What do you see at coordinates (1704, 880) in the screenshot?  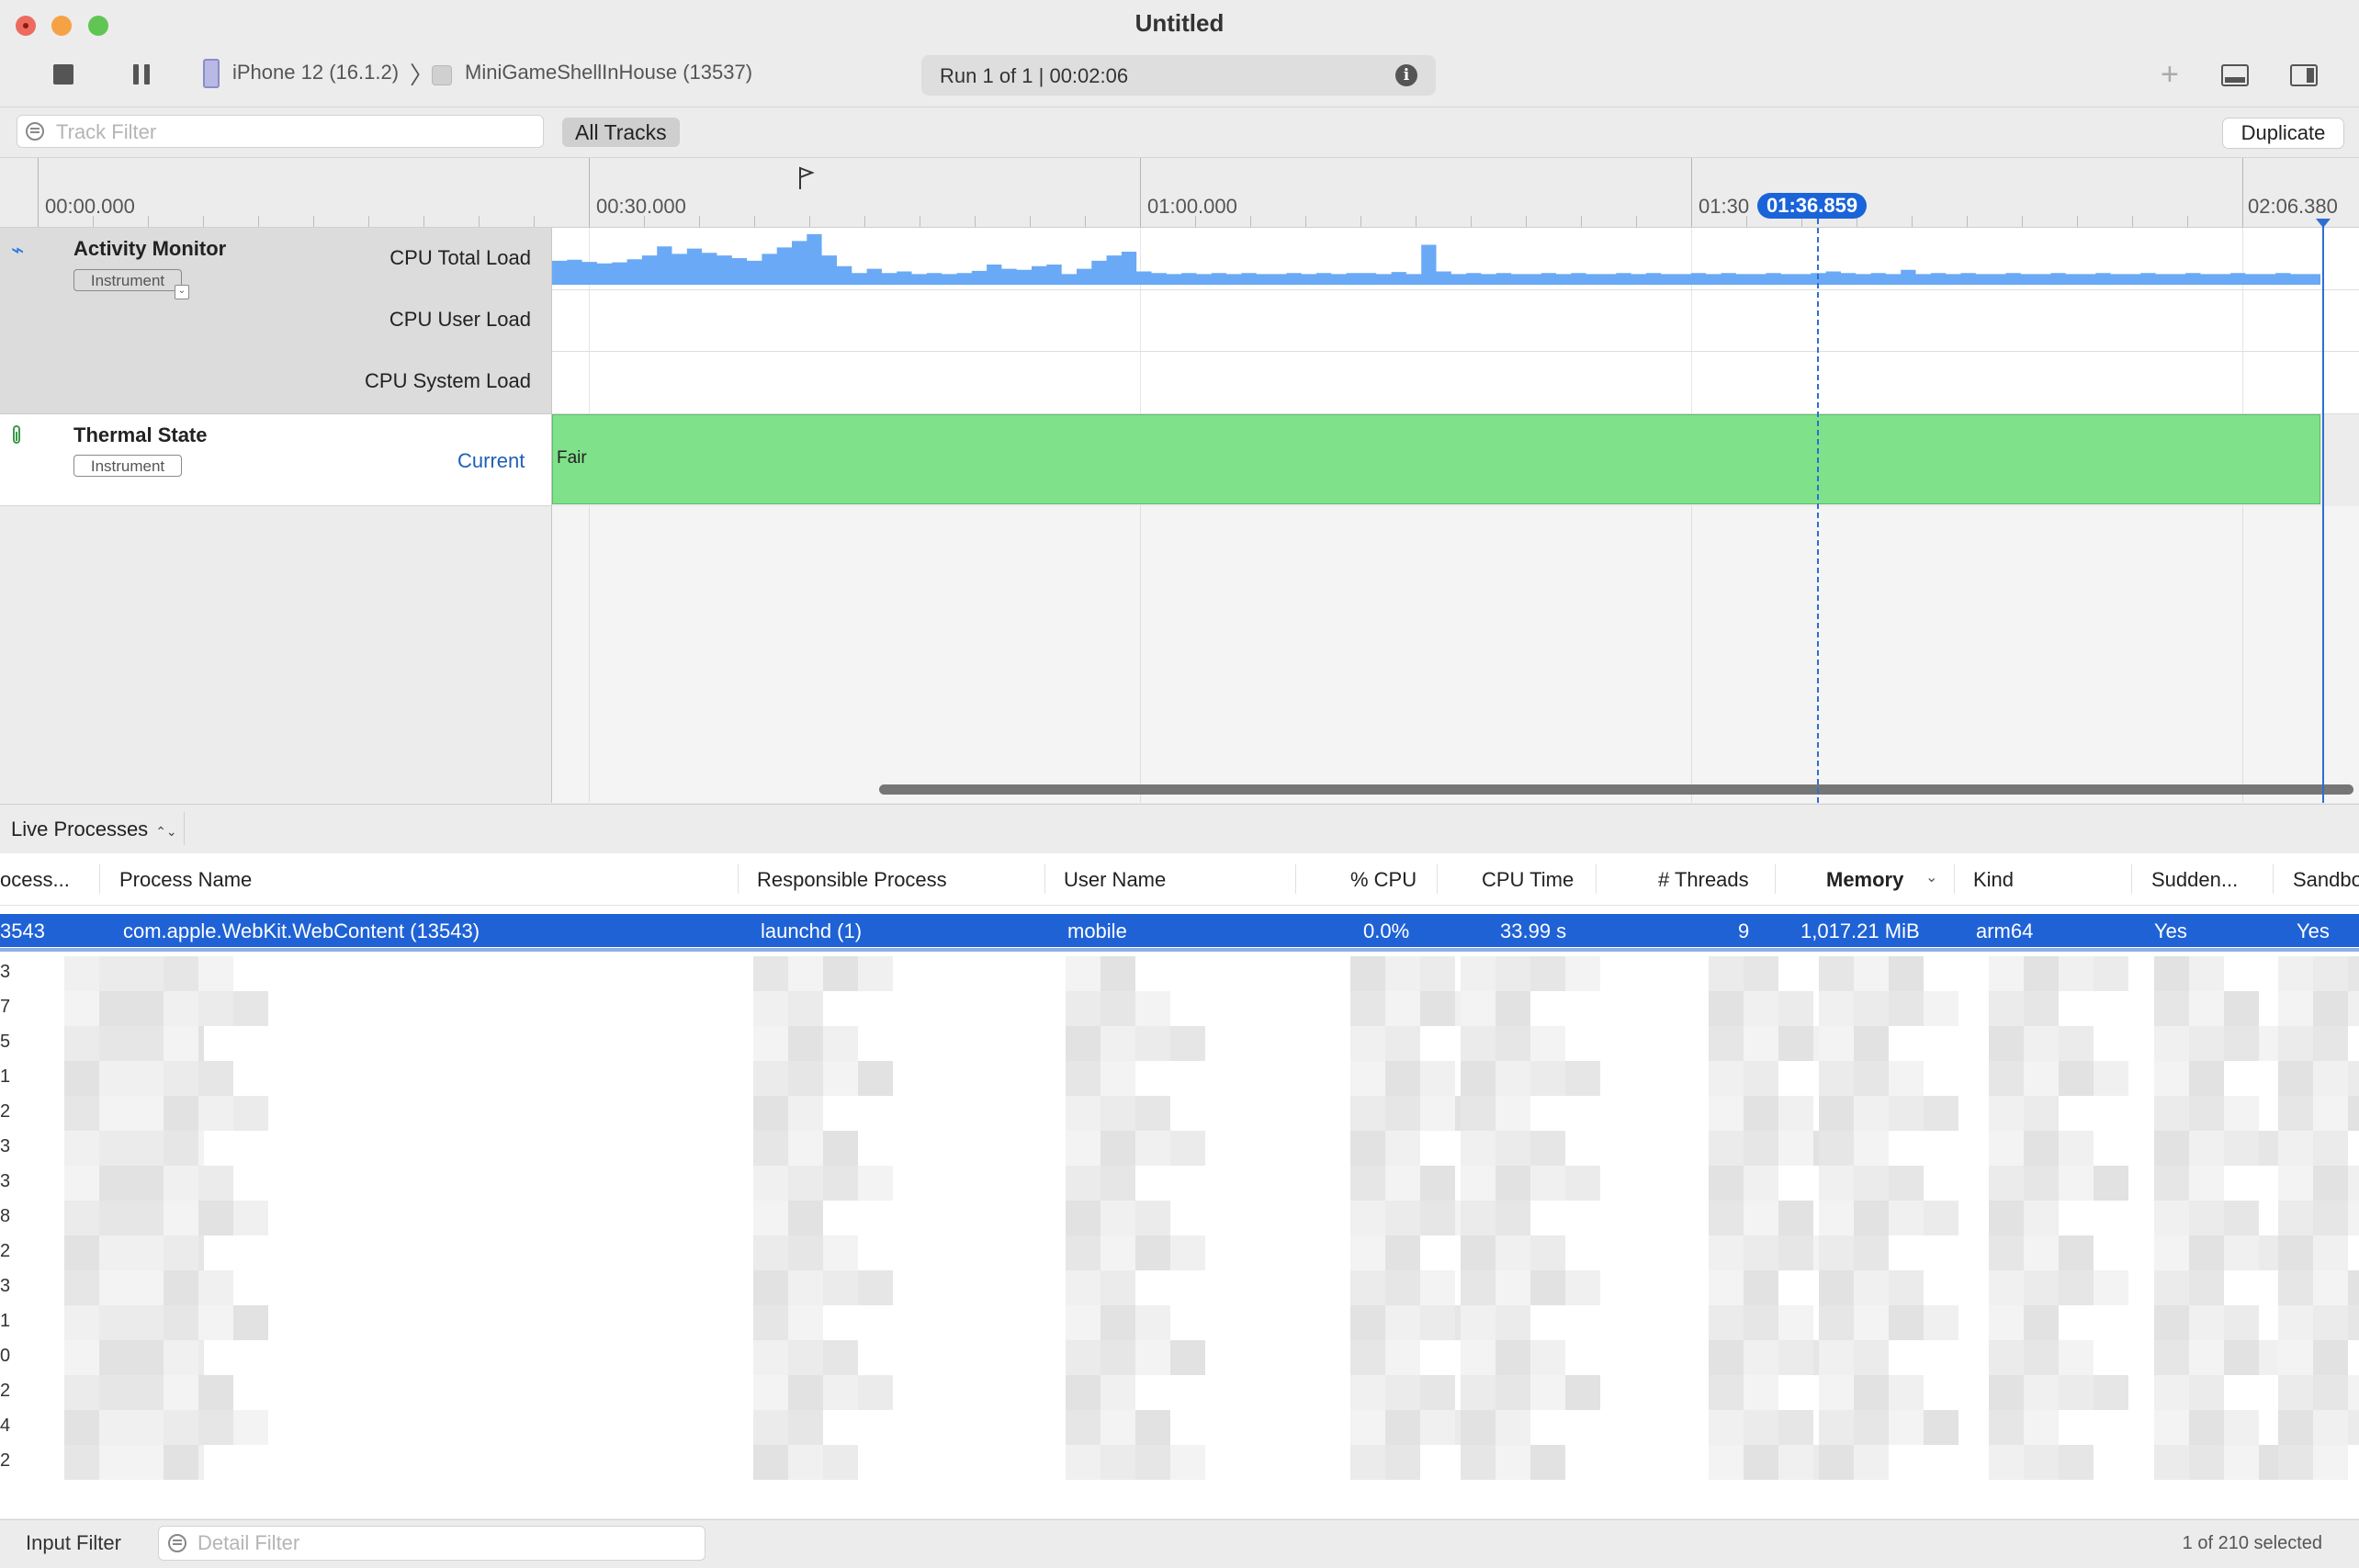 I see `column-header-threads: # Threads` at bounding box center [1704, 880].